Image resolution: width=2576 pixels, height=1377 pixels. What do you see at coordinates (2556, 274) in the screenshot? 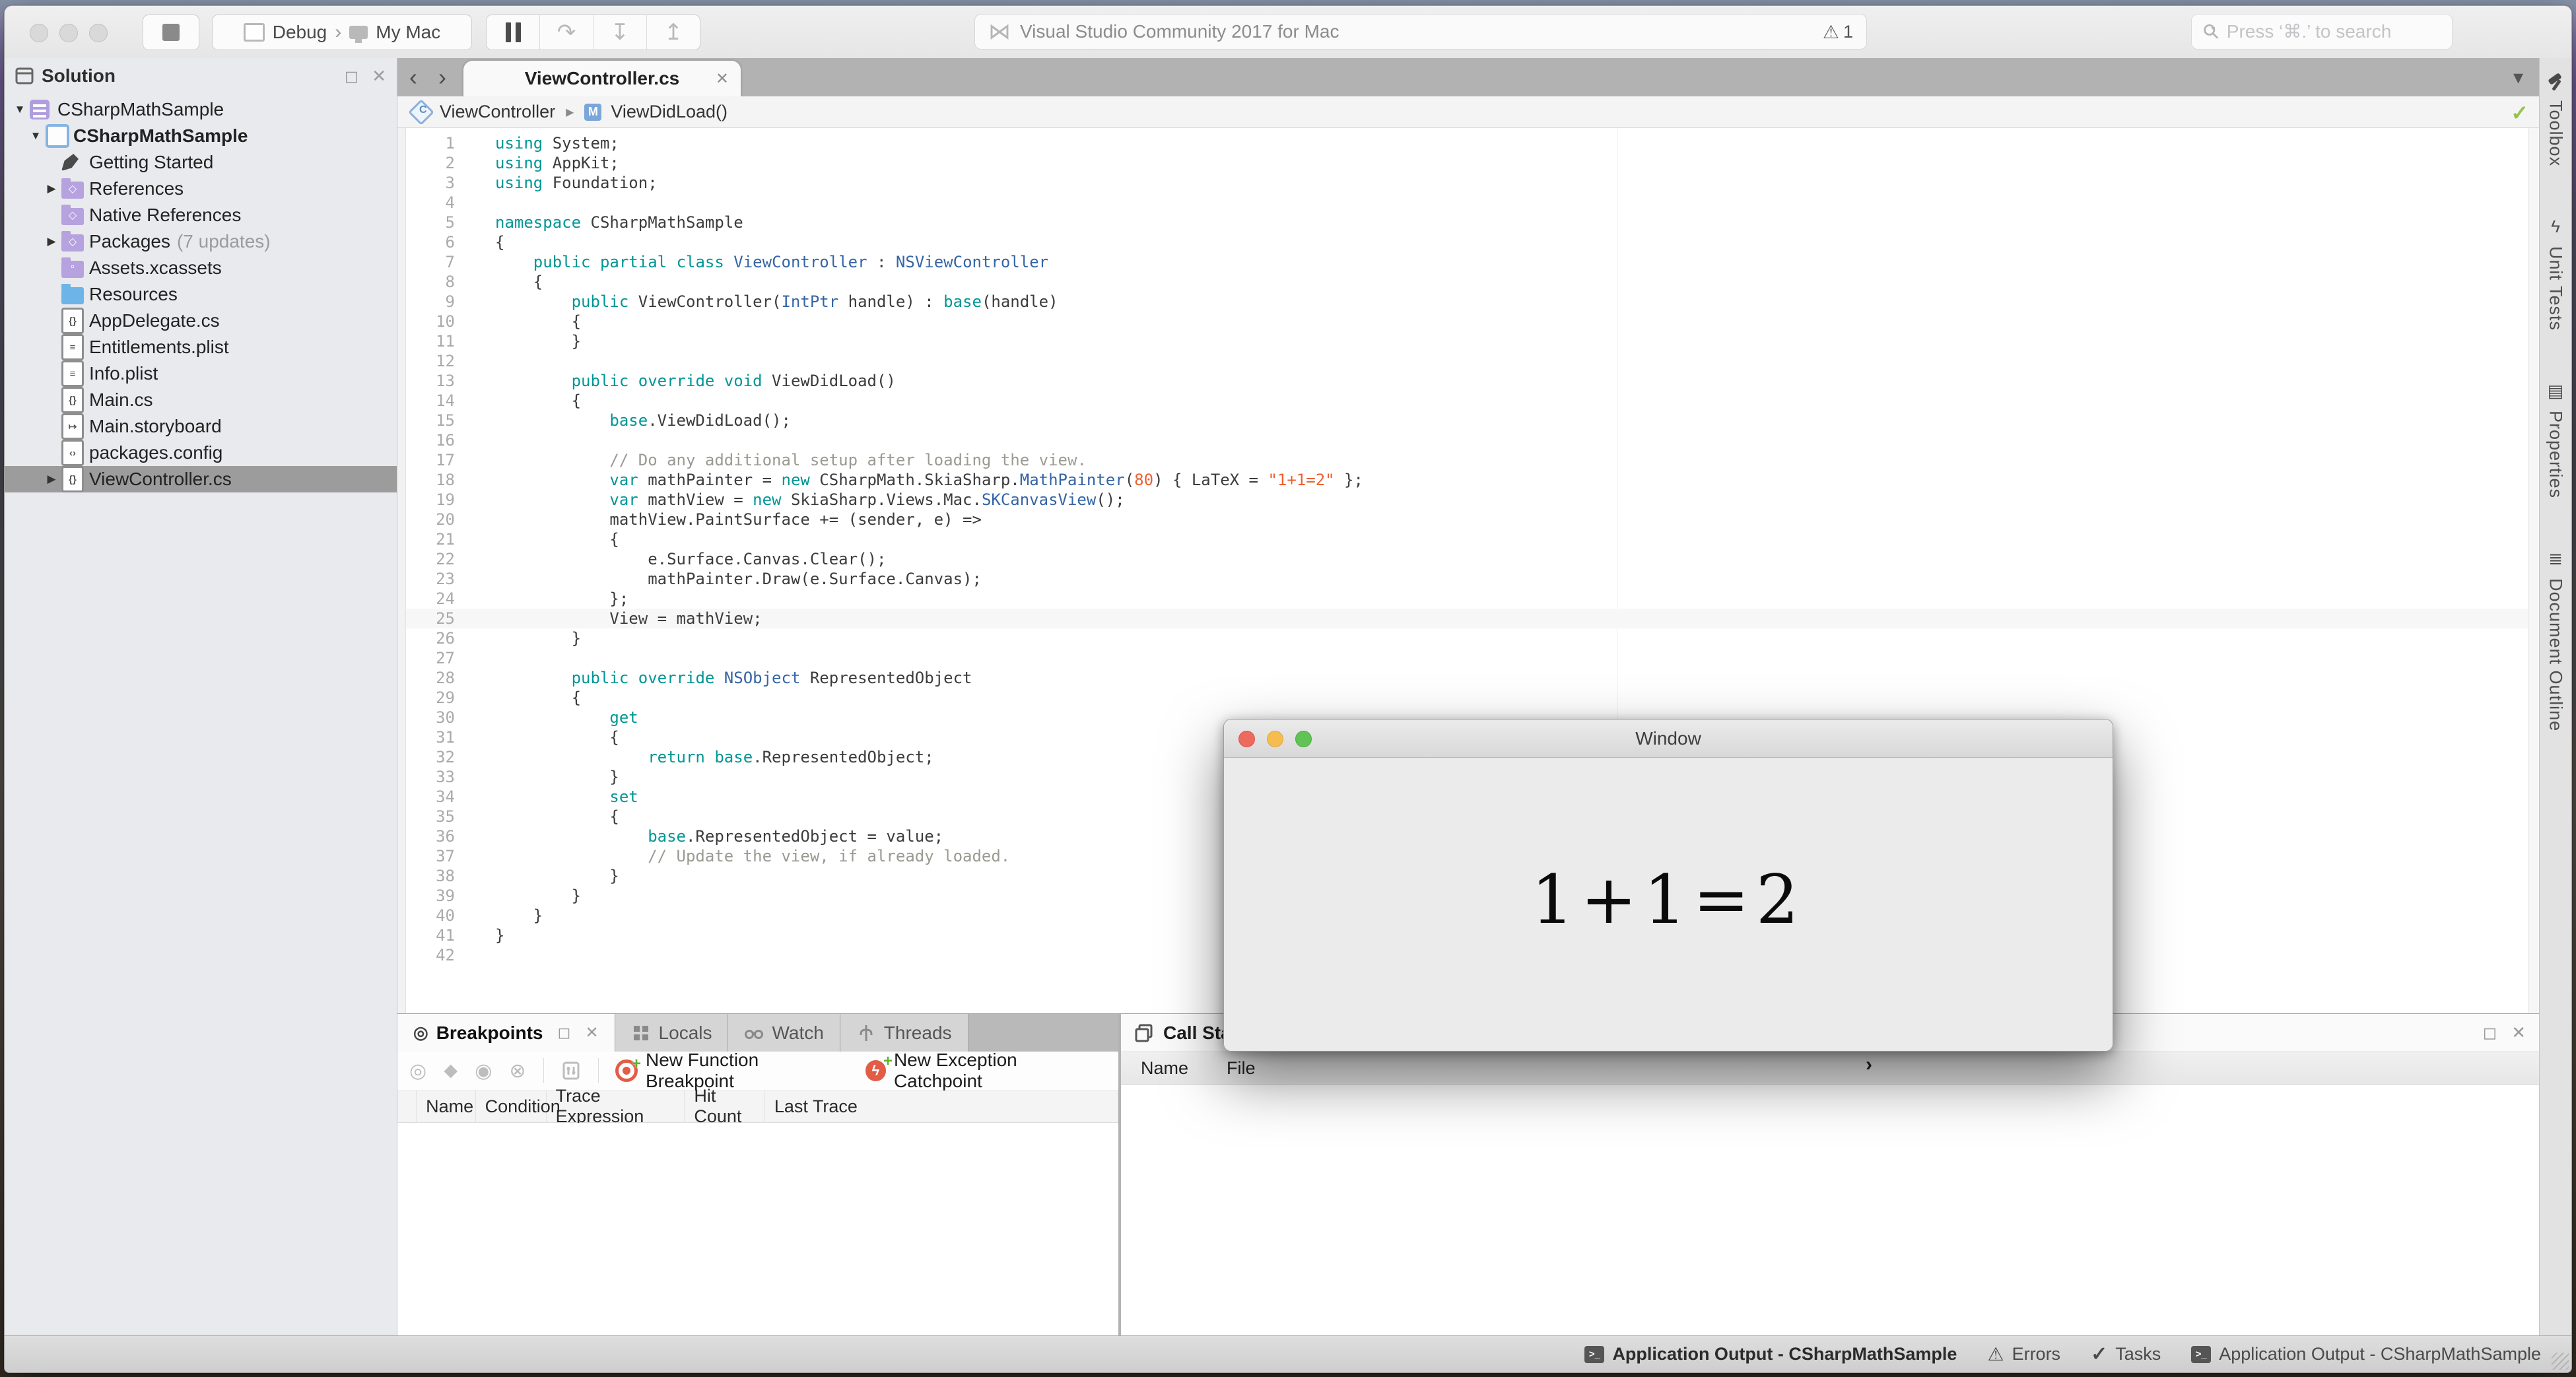
I see `rail-tab-unit-tests: ϟ Unit Tests` at bounding box center [2556, 274].